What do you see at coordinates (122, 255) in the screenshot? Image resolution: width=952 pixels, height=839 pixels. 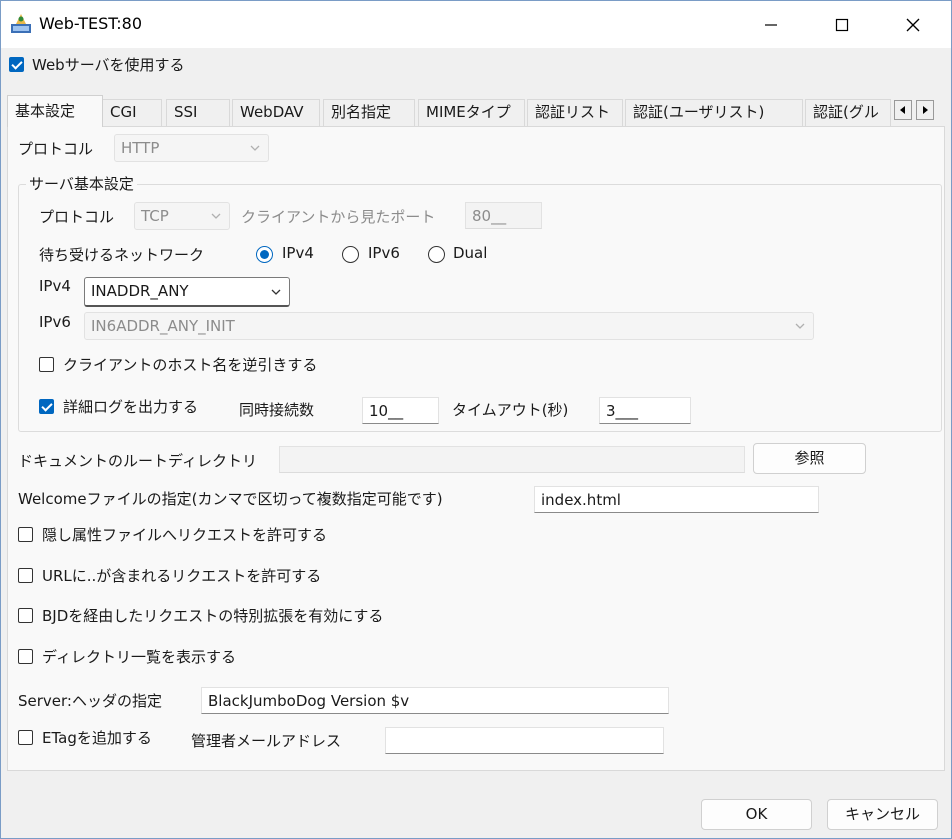 I see `network-label: 待ち受けるネットワーク` at bounding box center [122, 255].